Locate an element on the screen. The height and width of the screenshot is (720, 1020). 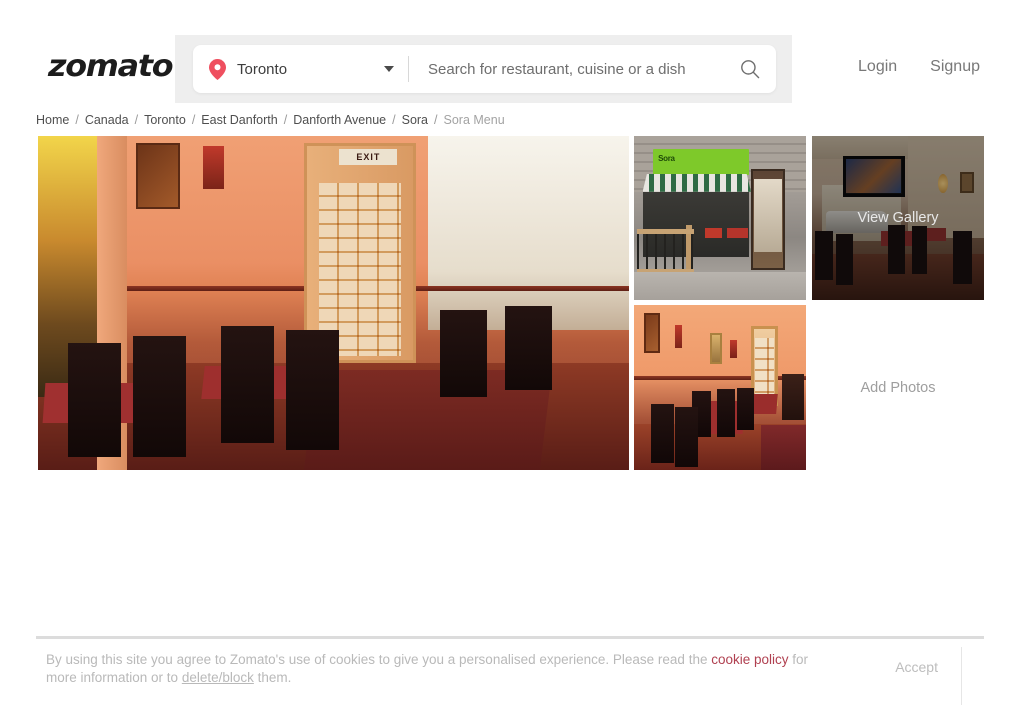
search-box: Toronto is located at coordinates (484, 69).